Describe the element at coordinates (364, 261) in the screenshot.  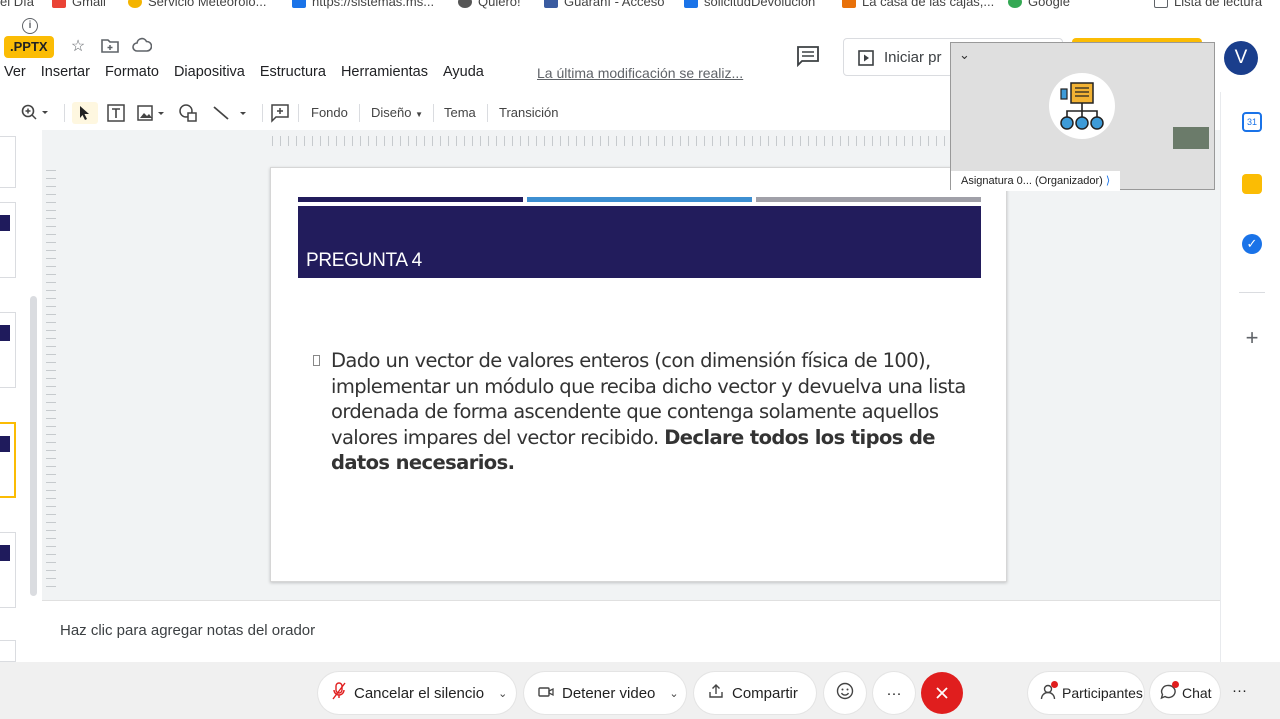
I see `slide-title: PREGUNTA 4` at that location.